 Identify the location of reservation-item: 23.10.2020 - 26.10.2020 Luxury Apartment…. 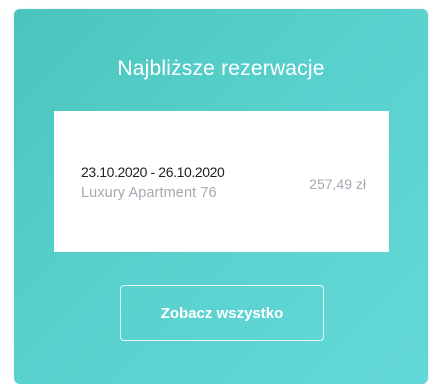
(223, 186).